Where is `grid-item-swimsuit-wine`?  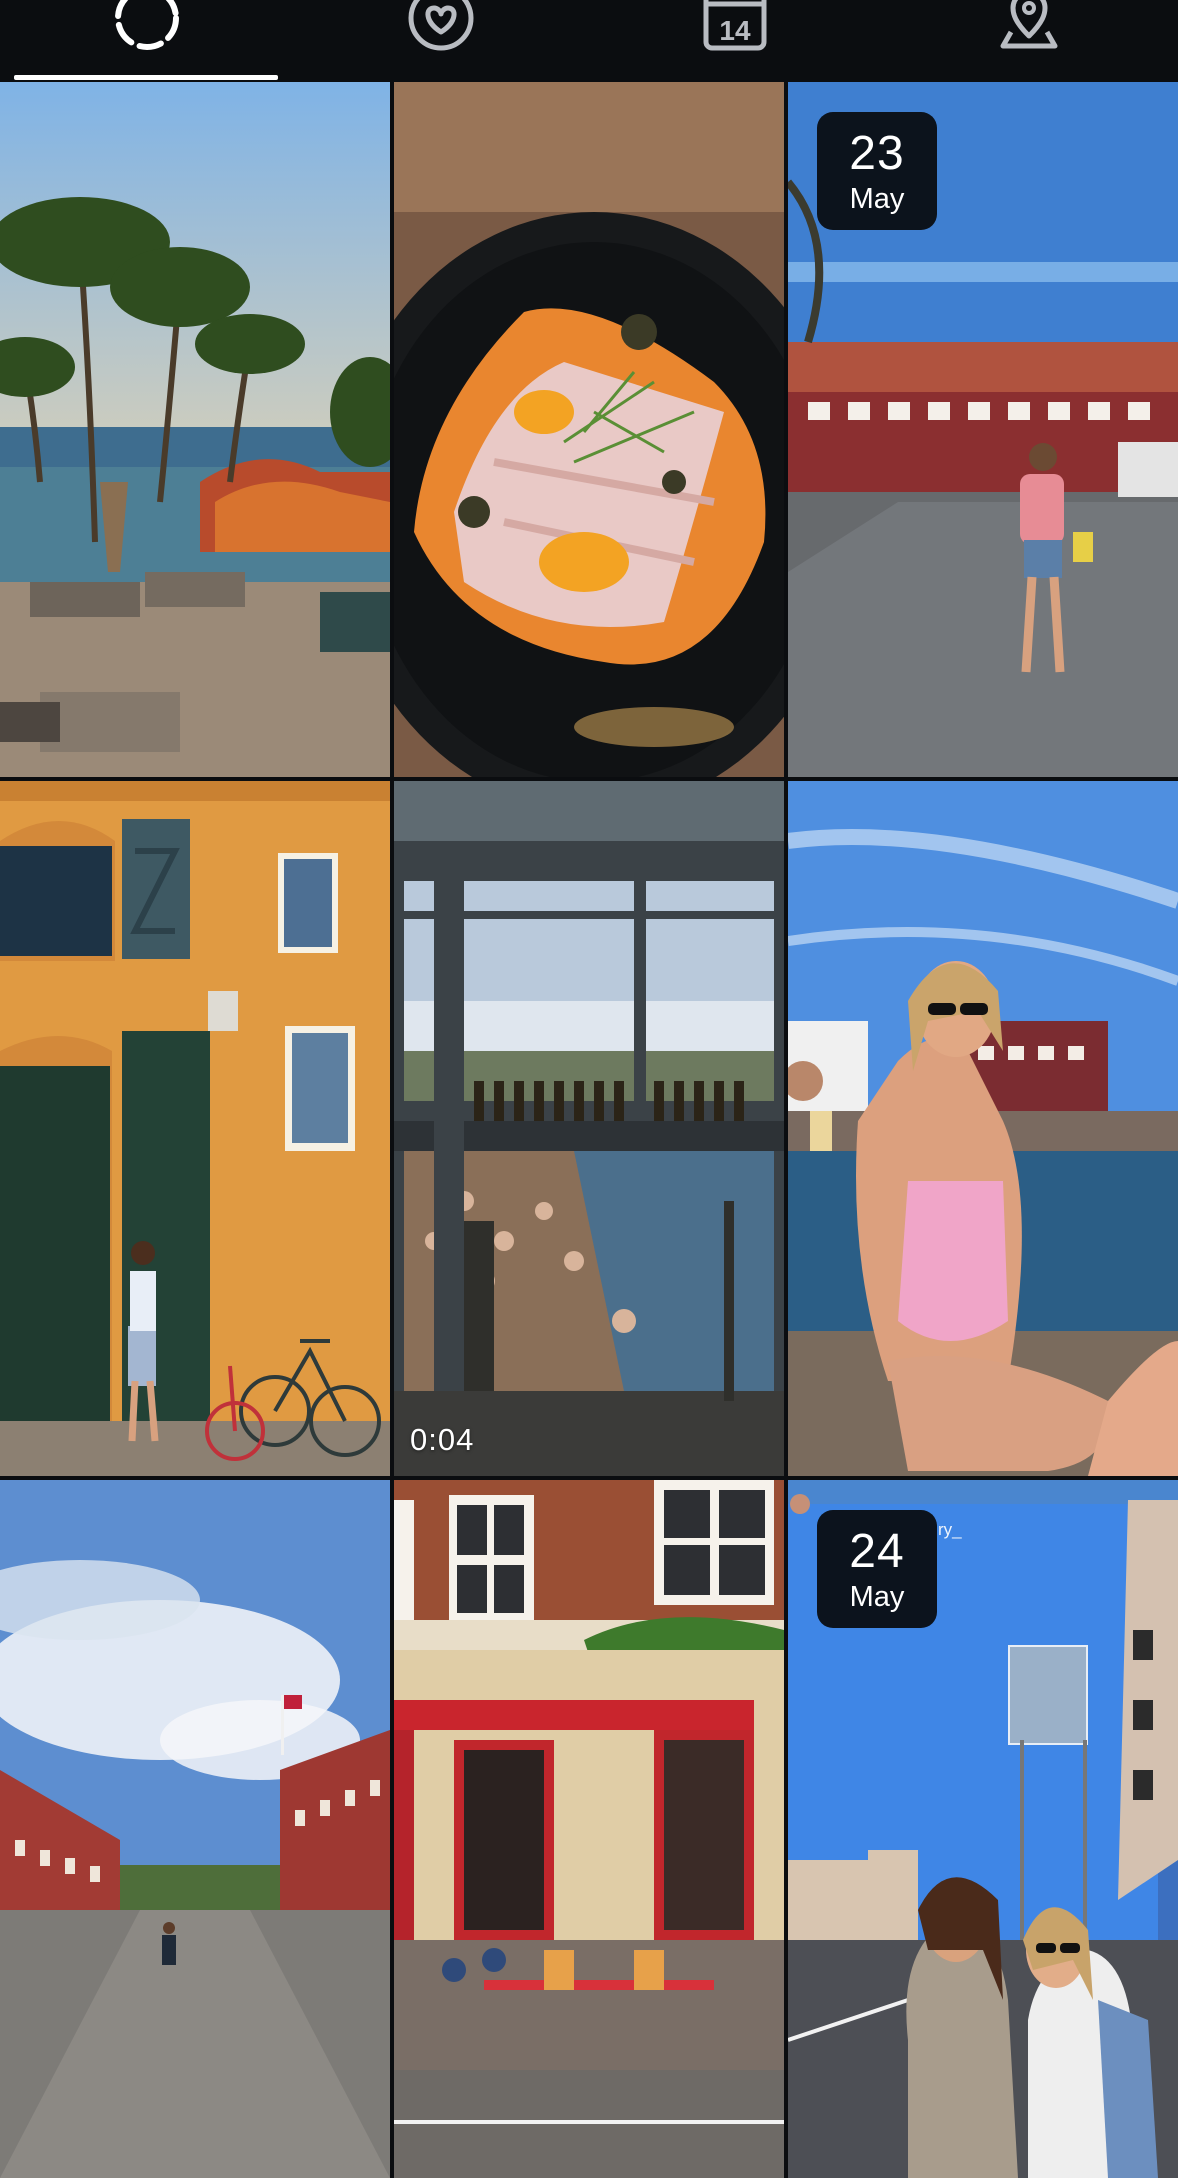 grid-item-swimsuit-wine is located at coordinates (983, 1128).